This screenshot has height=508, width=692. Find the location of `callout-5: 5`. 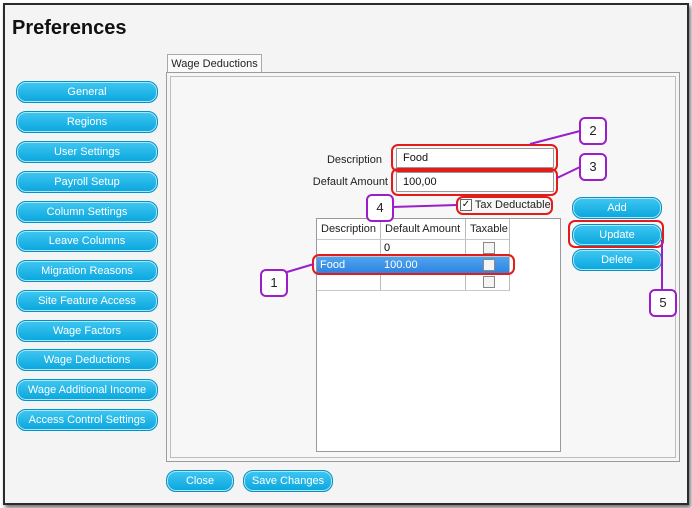

callout-5: 5 is located at coordinates (663, 303).